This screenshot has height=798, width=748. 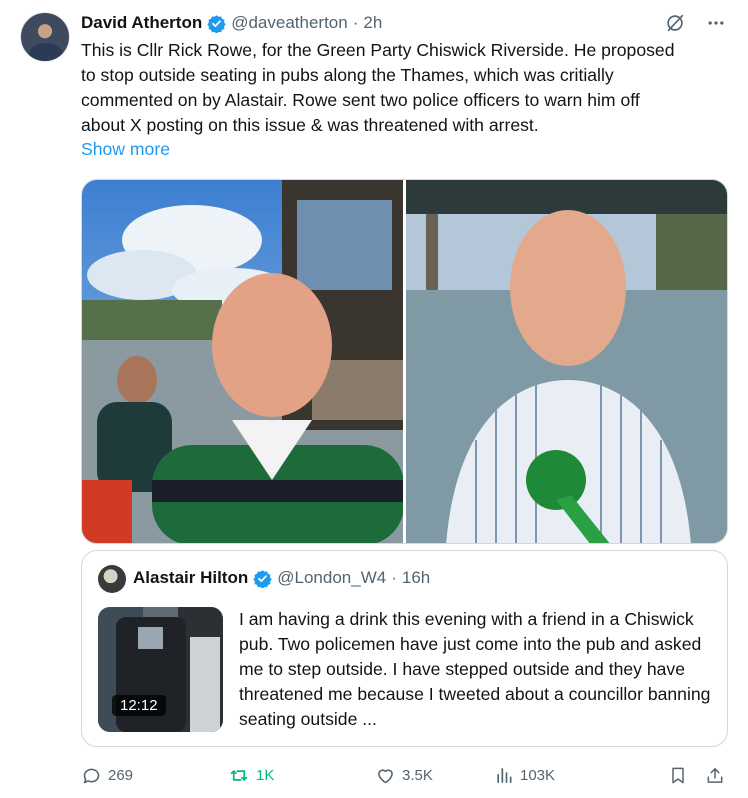 I want to click on quoted-author-name: Alastair Hilton, so click(x=191, y=577).